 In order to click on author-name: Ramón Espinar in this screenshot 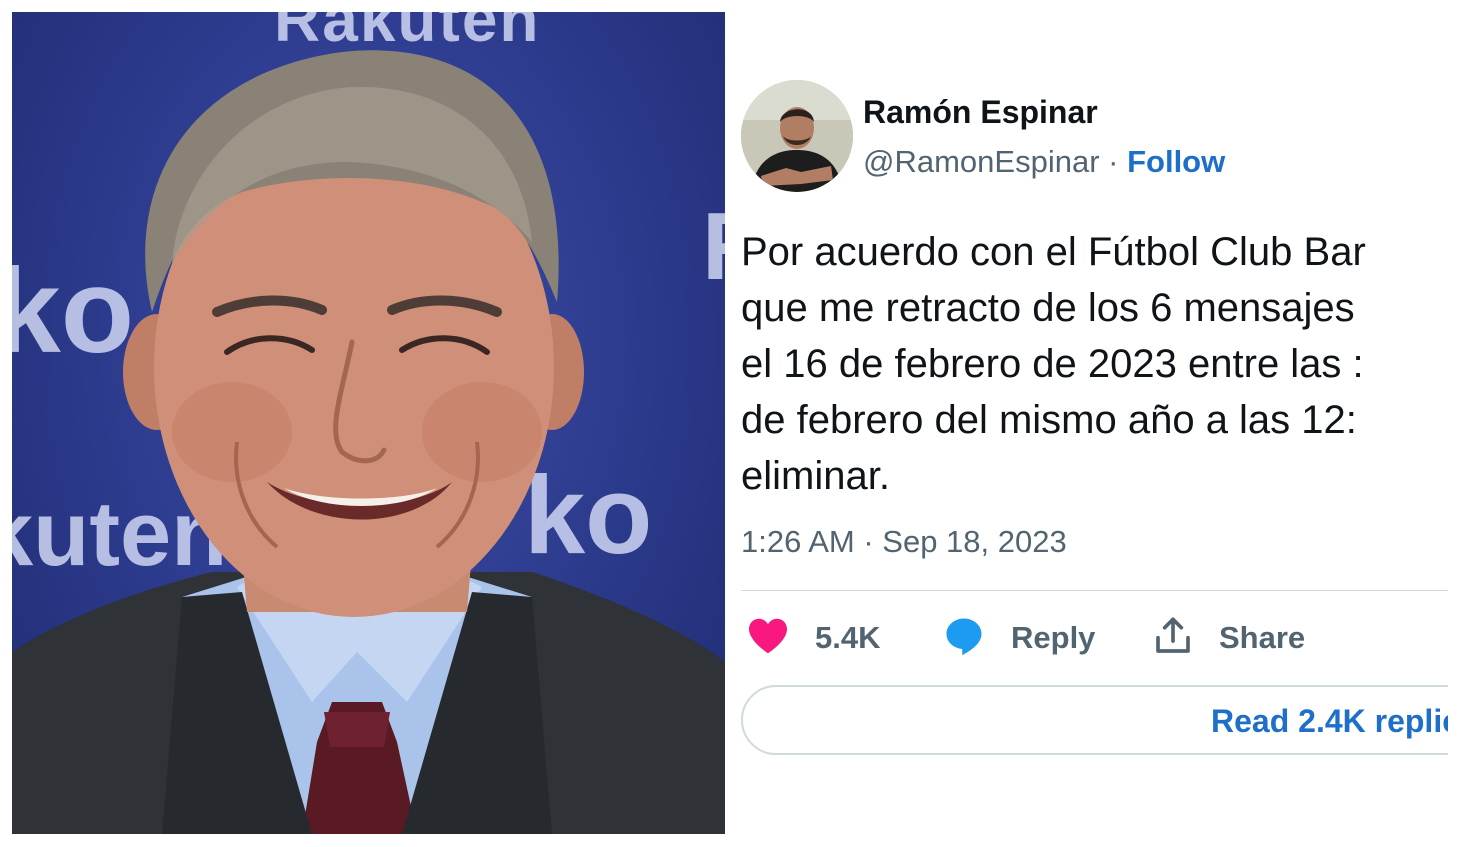, I will do `click(980, 112)`.